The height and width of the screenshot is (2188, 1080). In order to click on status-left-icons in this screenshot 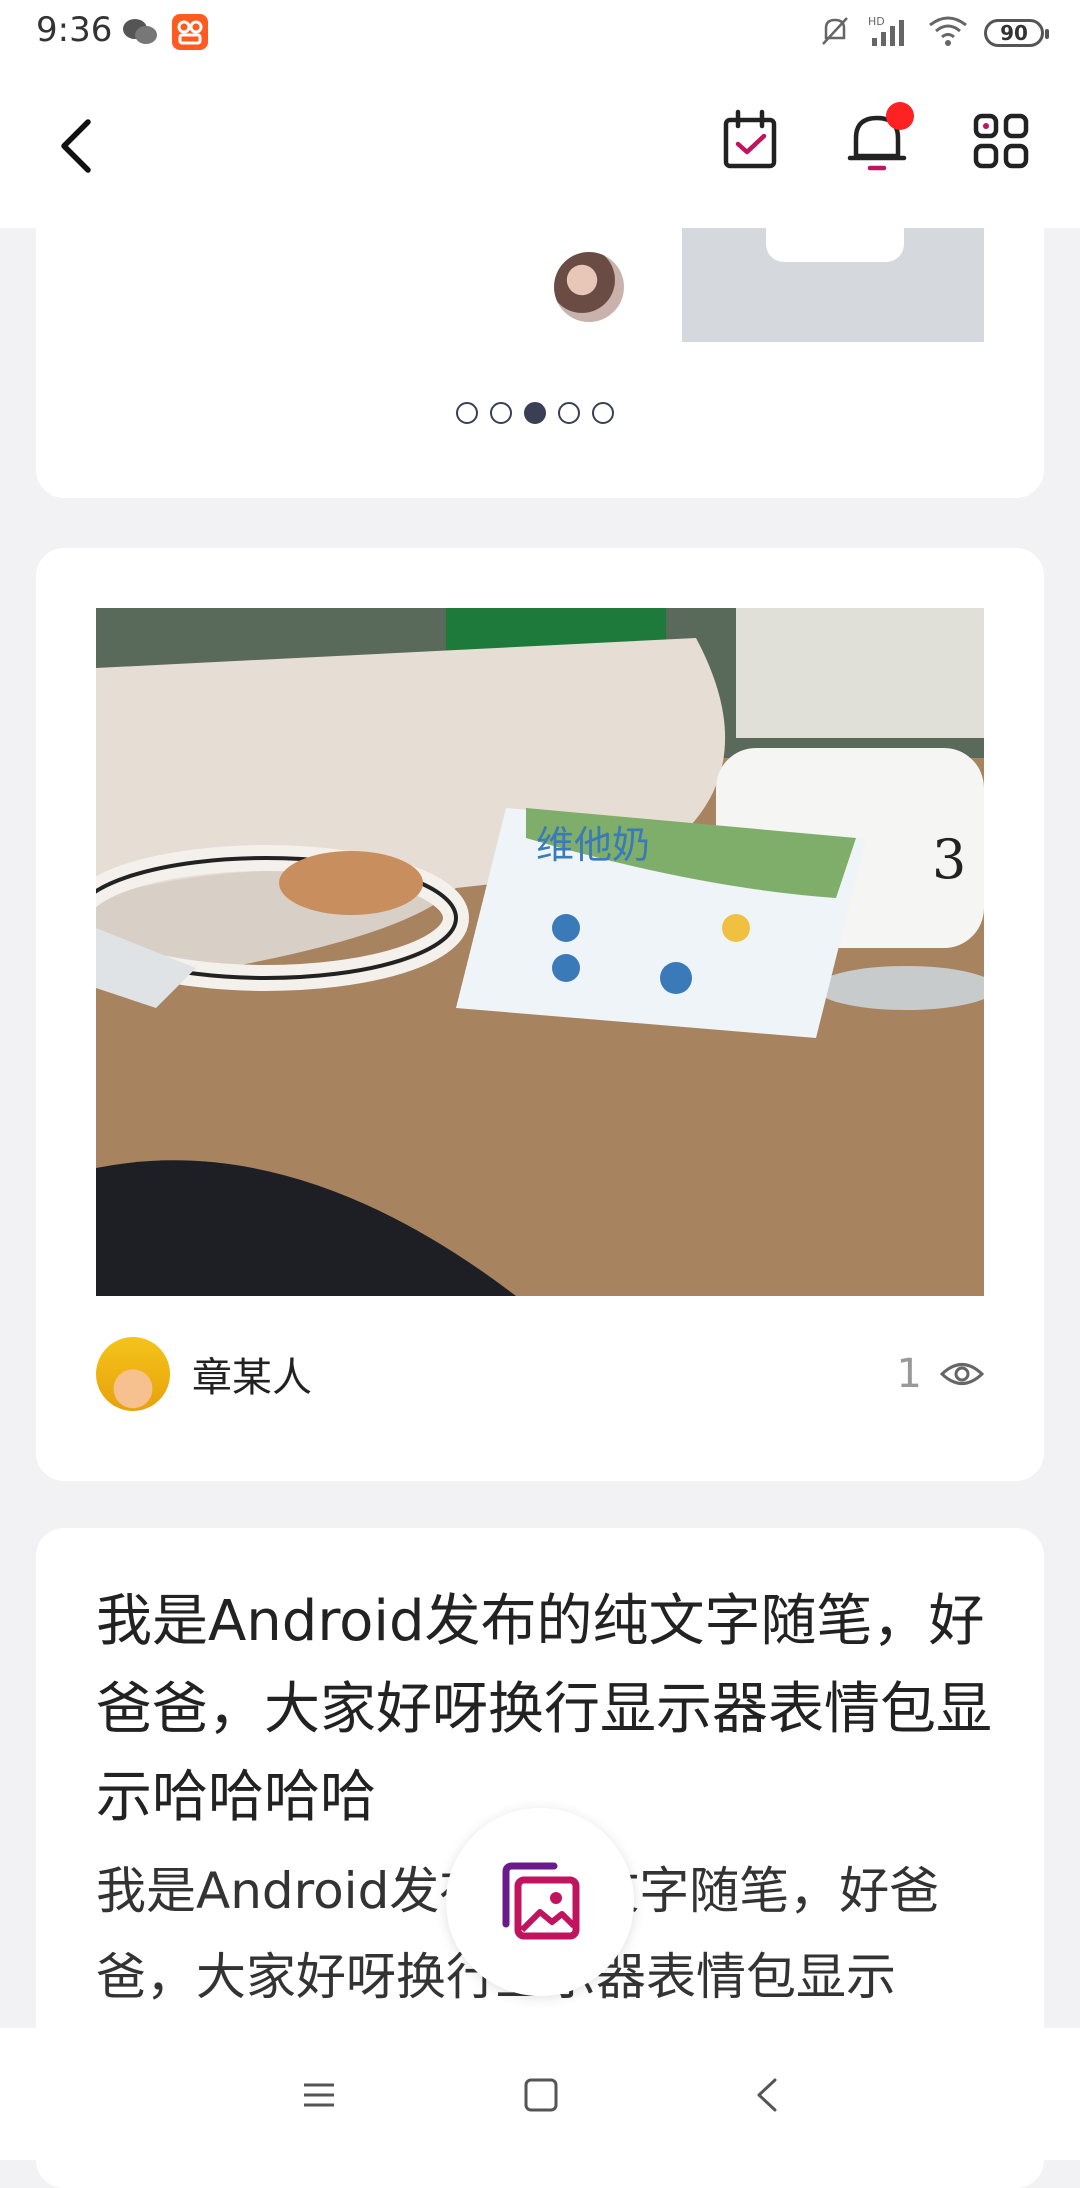, I will do `click(165, 34)`.